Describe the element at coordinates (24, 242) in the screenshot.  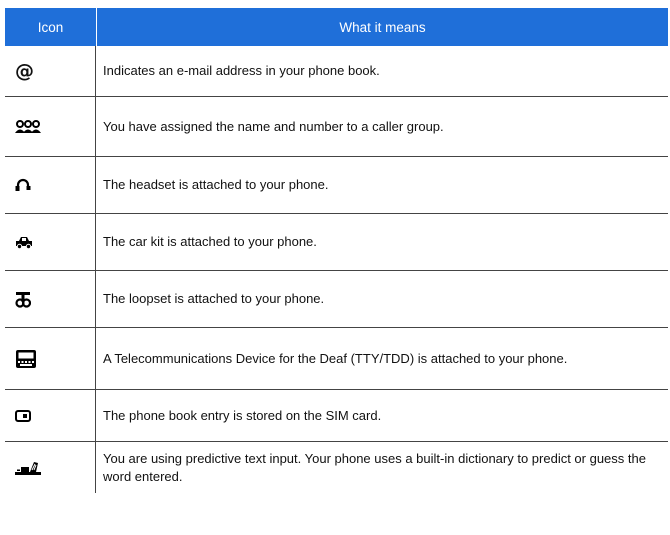
I see `car-icon` at that location.